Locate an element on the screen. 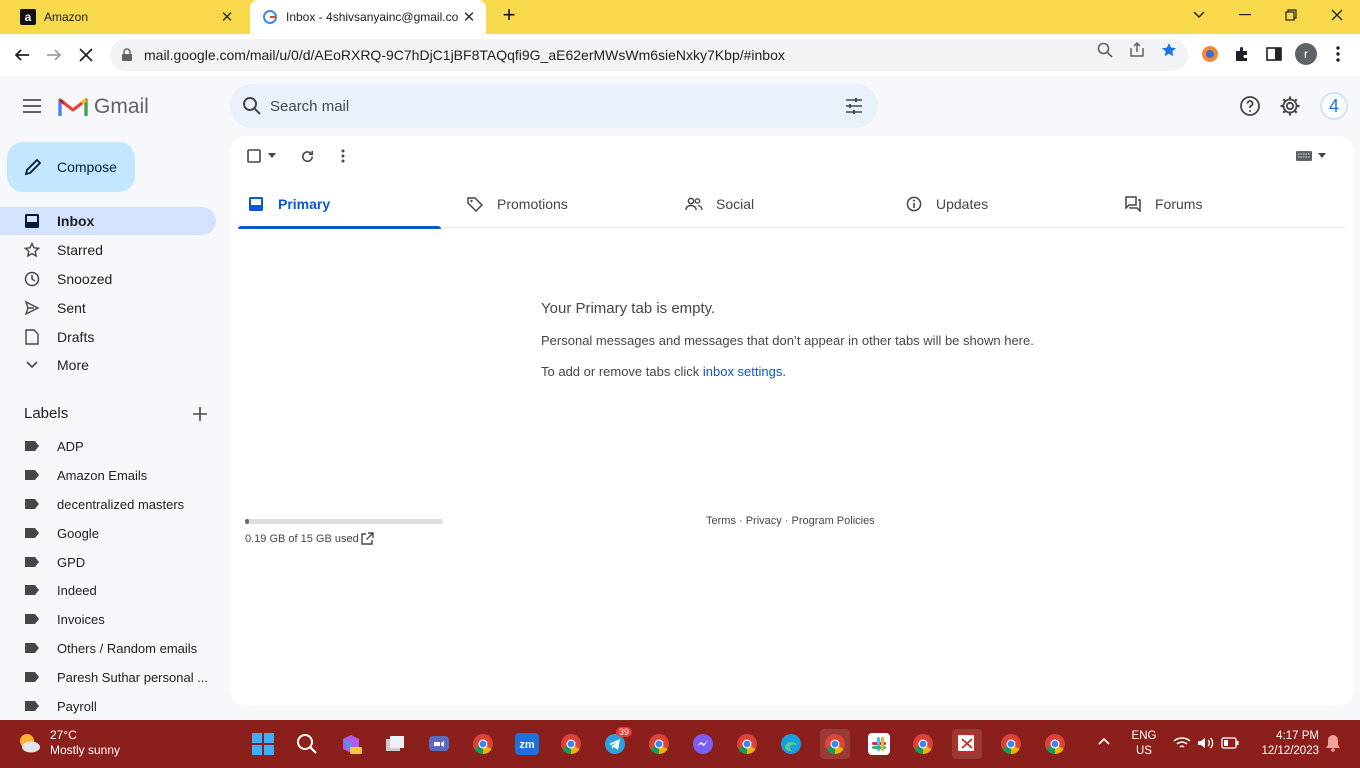 This screenshot has width=1360, height=768. more-vert-icon is located at coordinates (343, 156).